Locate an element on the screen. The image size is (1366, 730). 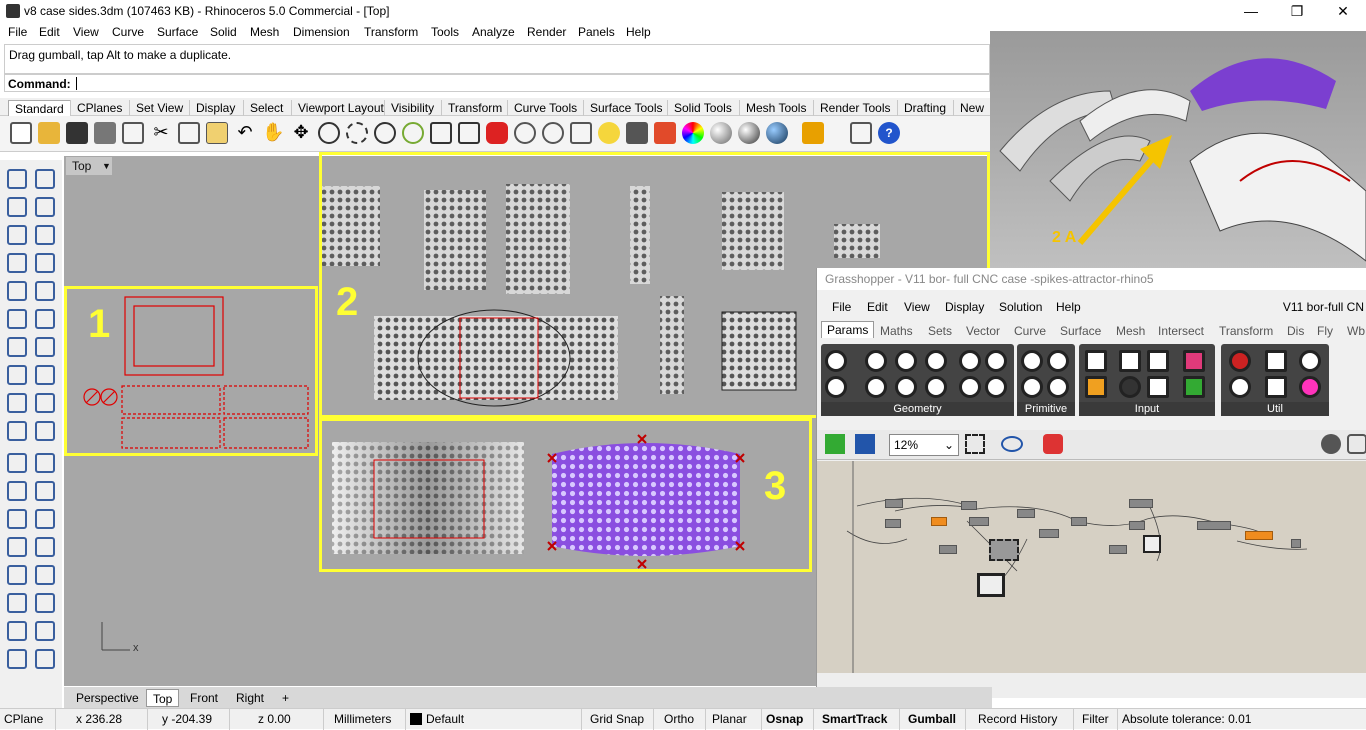
menu-tools: Tools is located at coordinates (445, 32).